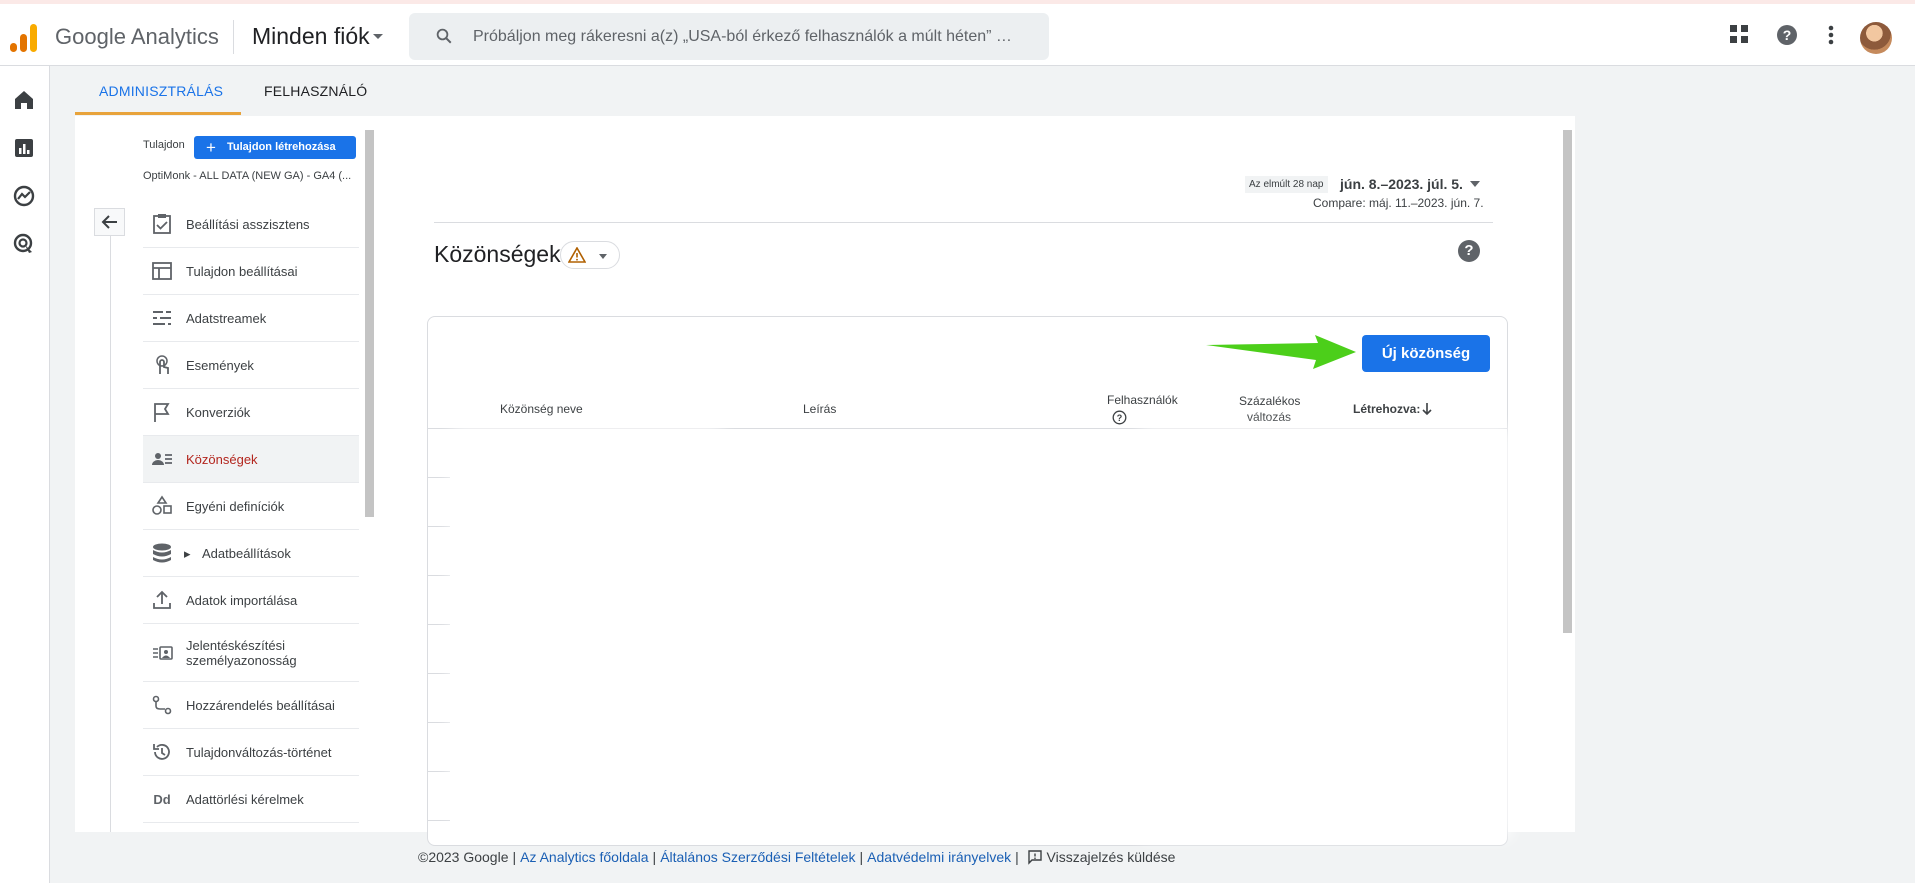 This screenshot has width=1915, height=883. Describe the element at coordinates (241, 652) in the screenshot. I see `menu-item-label: Jelentéskészítési személyazonosság` at that location.